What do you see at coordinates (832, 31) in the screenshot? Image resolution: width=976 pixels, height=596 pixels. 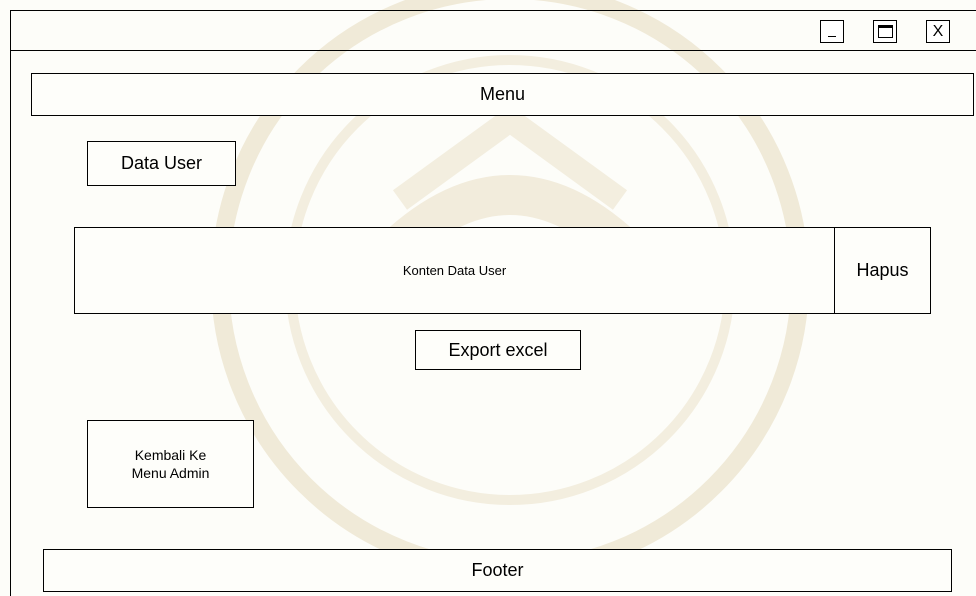 I see `minimize-button` at bounding box center [832, 31].